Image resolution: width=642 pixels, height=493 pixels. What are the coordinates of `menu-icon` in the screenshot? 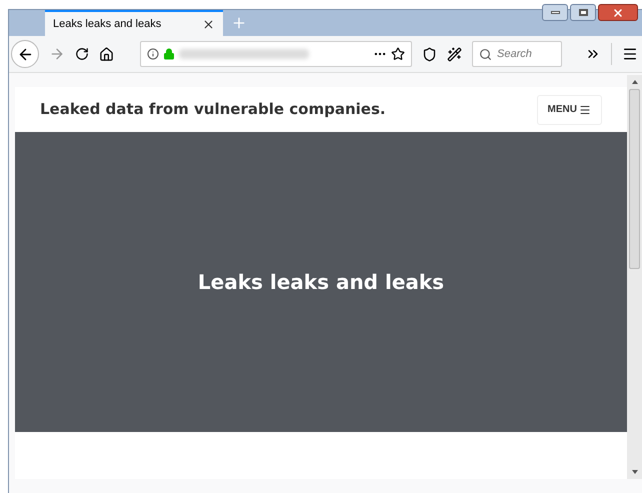 It's located at (630, 54).